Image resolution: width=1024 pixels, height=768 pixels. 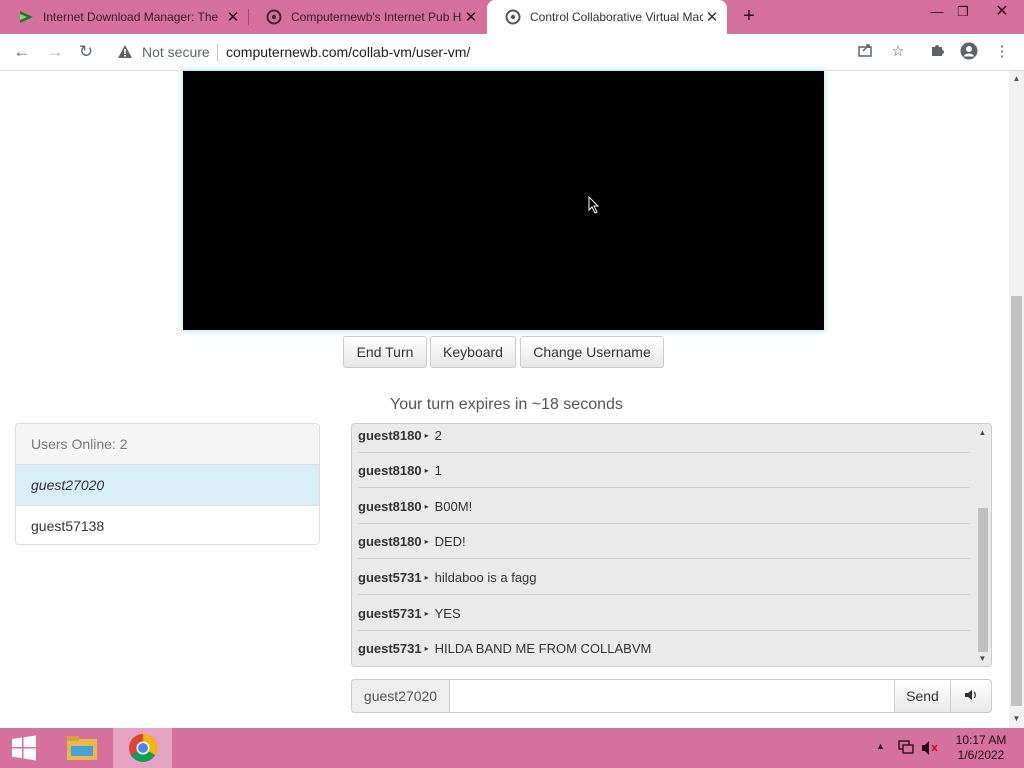 What do you see at coordinates (142, 748) in the screenshot?
I see `chrome-taskbar-icon` at bounding box center [142, 748].